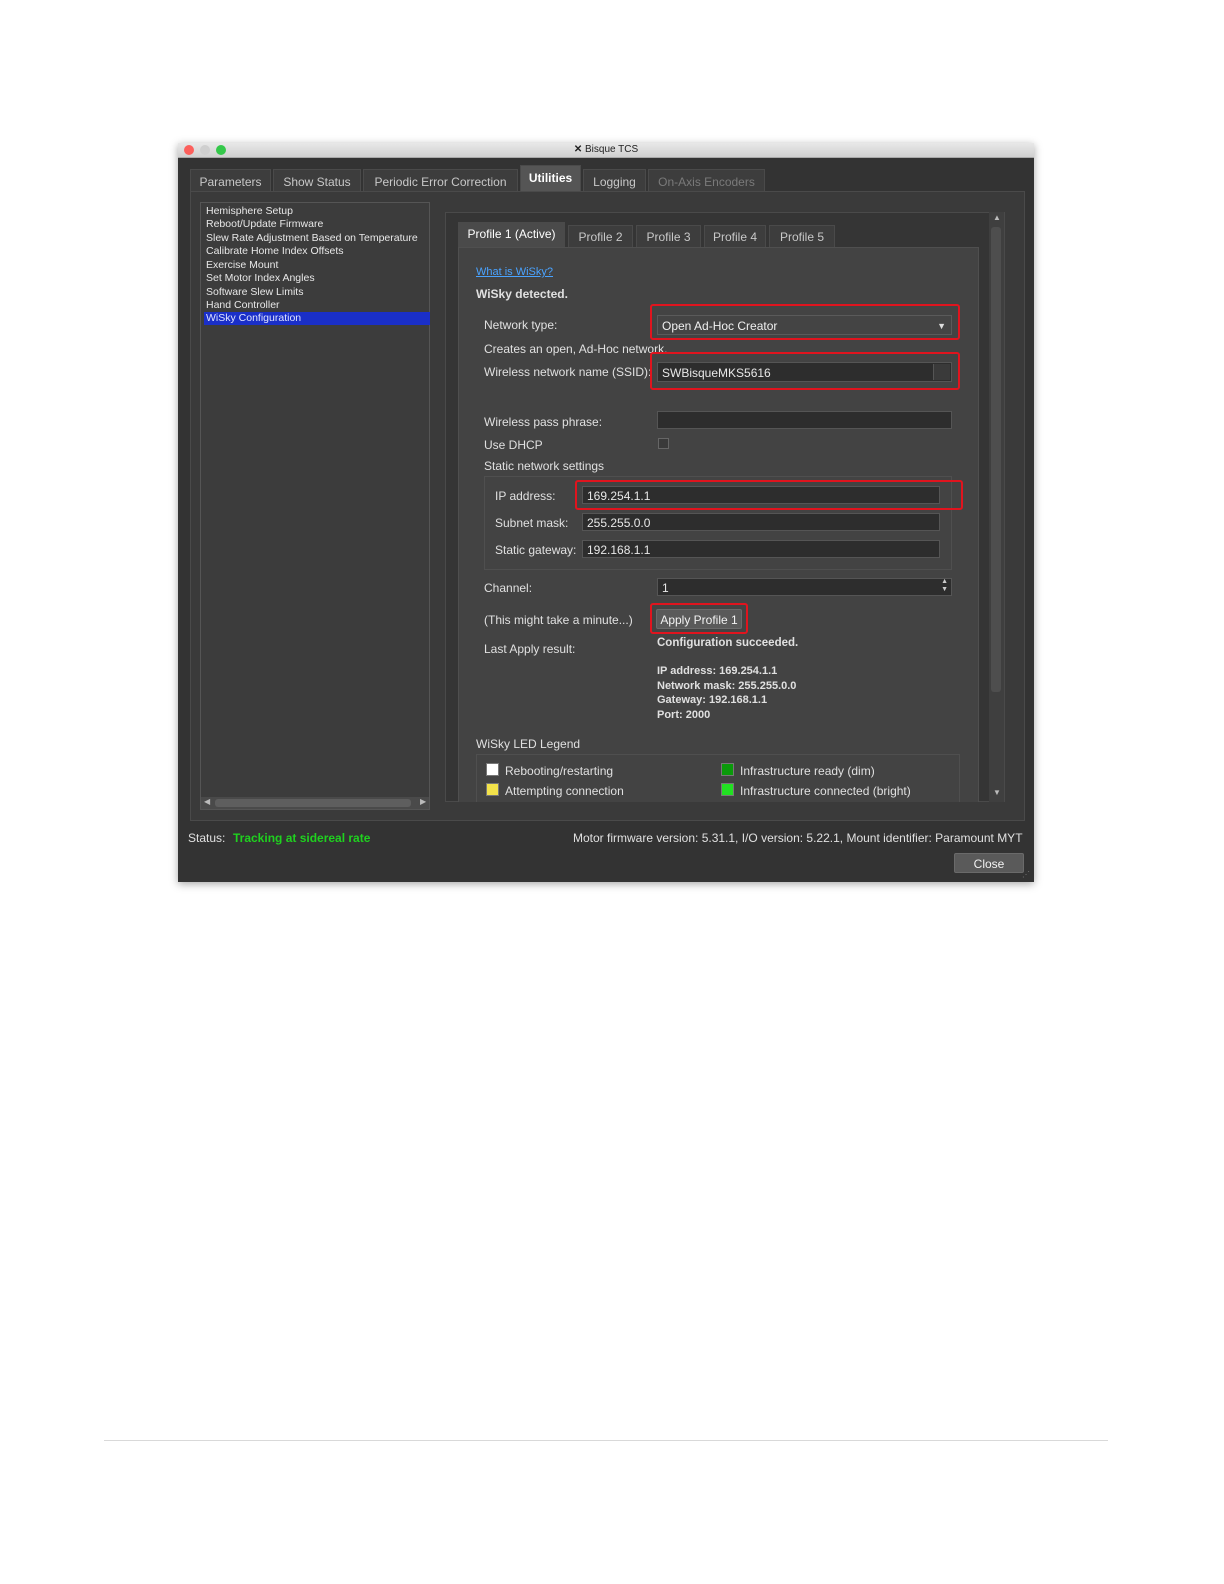 Image resolution: width=1224 pixels, height=1584 pixels. Describe the element at coordinates (513, 445) in the screenshot. I see `dhcp-label: Use DHCP` at that location.